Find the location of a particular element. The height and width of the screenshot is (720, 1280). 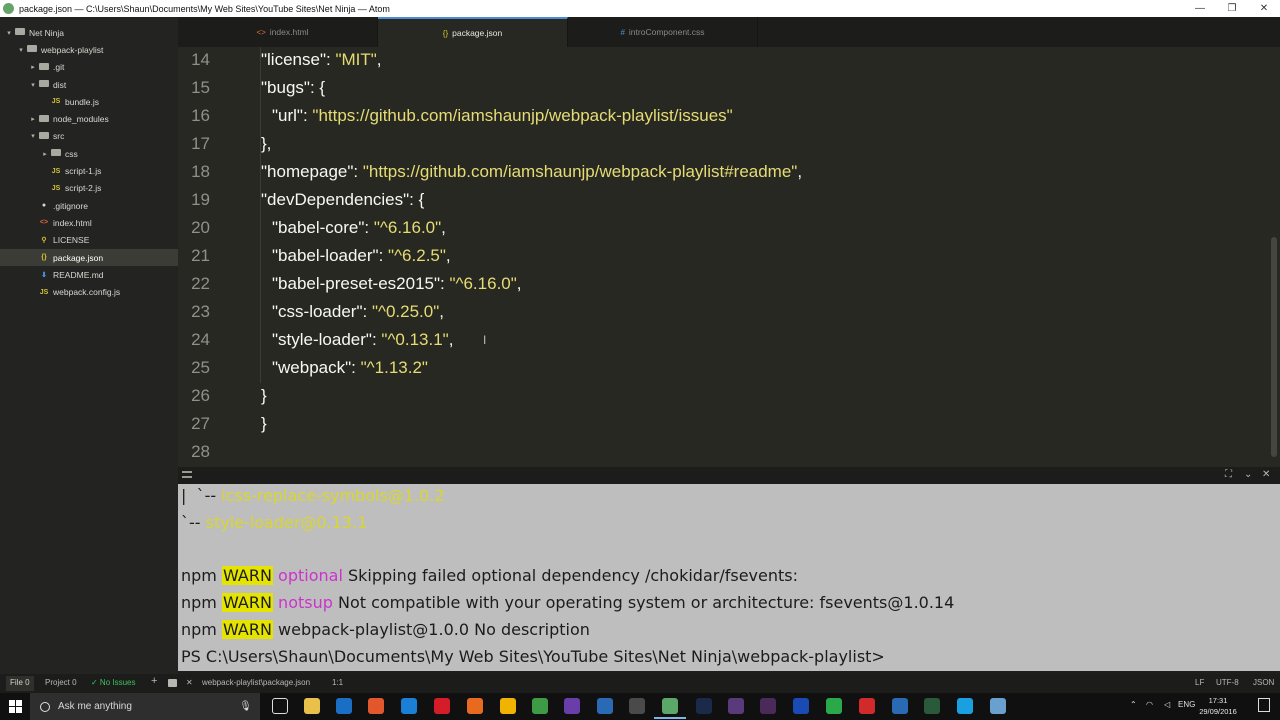

new-terminal-icon: + is located at coordinates (154, 681).